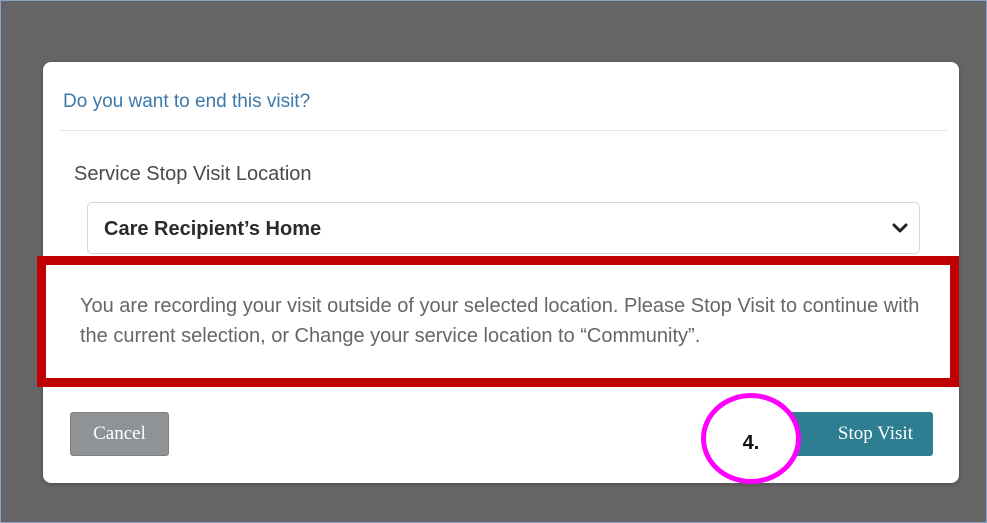 The width and height of the screenshot is (987, 523). Describe the element at coordinates (187, 101) in the screenshot. I see `dialog-title: Do you want to end this visit?` at that location.